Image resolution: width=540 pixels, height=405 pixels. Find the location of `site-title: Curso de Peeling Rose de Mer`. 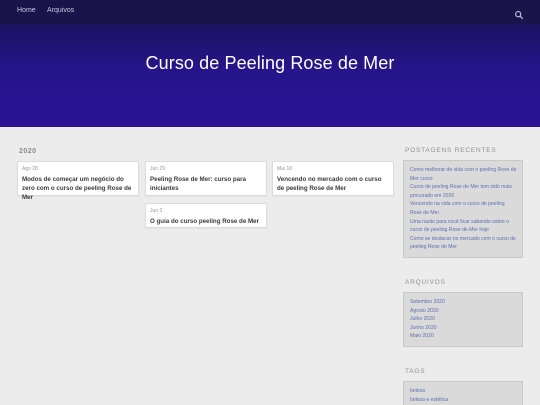

site-title: Curso de Peeling Rose de Mer is located at coordinates (270, 63).